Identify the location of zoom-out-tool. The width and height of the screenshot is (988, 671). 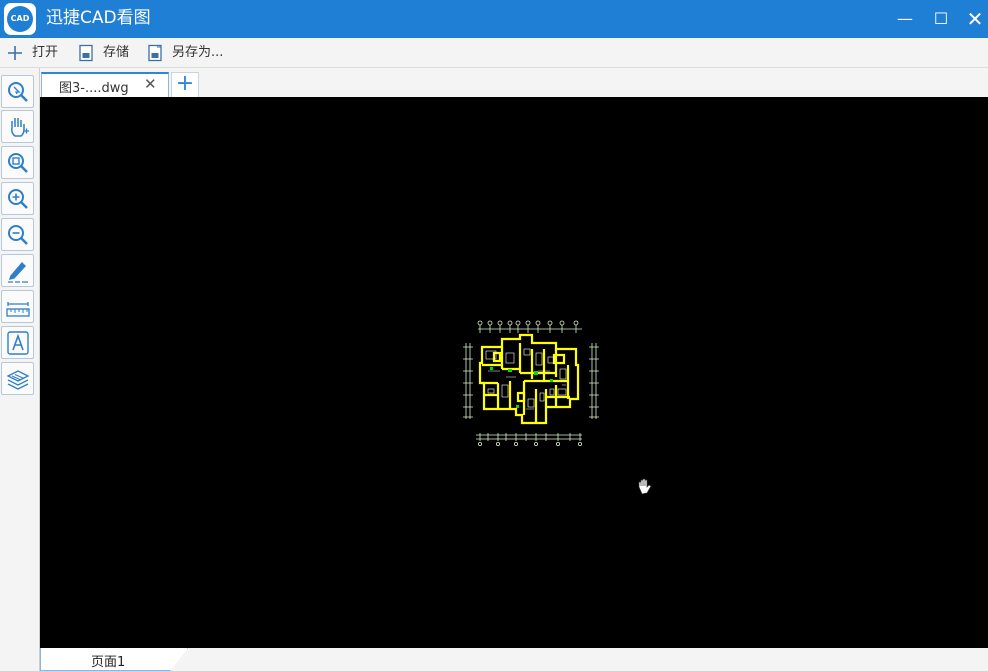
(17, 234).